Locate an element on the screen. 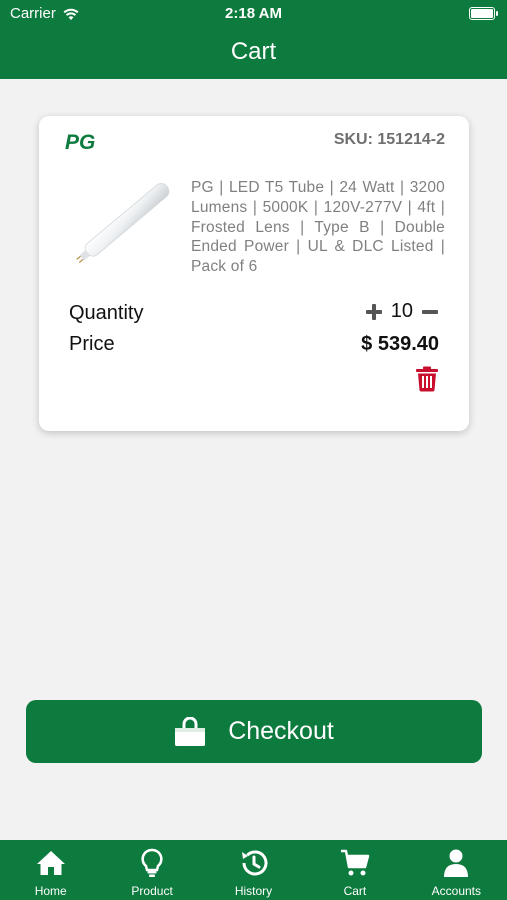 The height and width of the screenshot is (900, 507). home-icon is located at coordinates (50, 863).